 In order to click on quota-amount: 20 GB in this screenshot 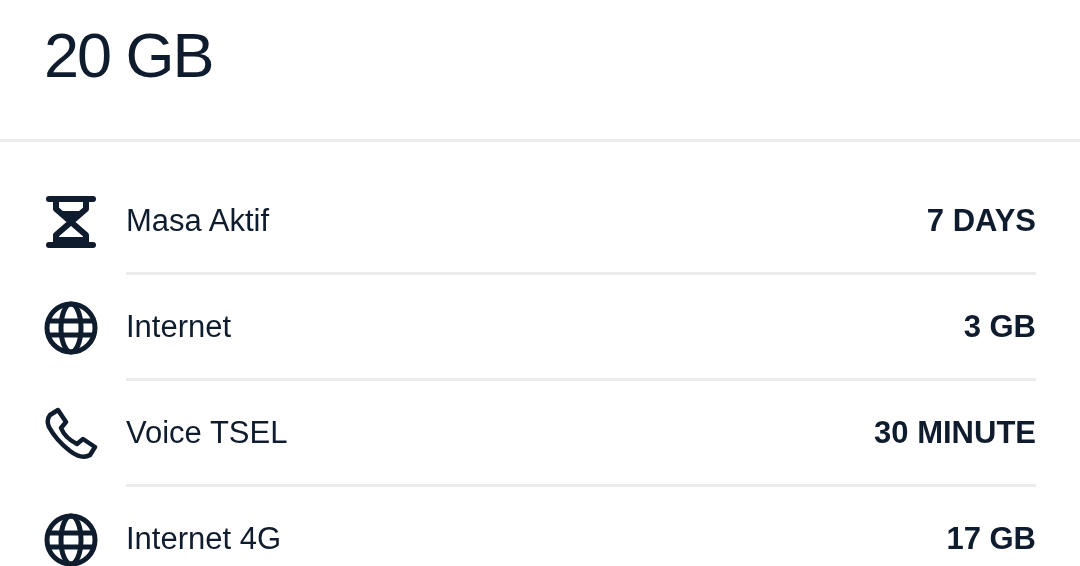, I will do `click(128, 55)`.